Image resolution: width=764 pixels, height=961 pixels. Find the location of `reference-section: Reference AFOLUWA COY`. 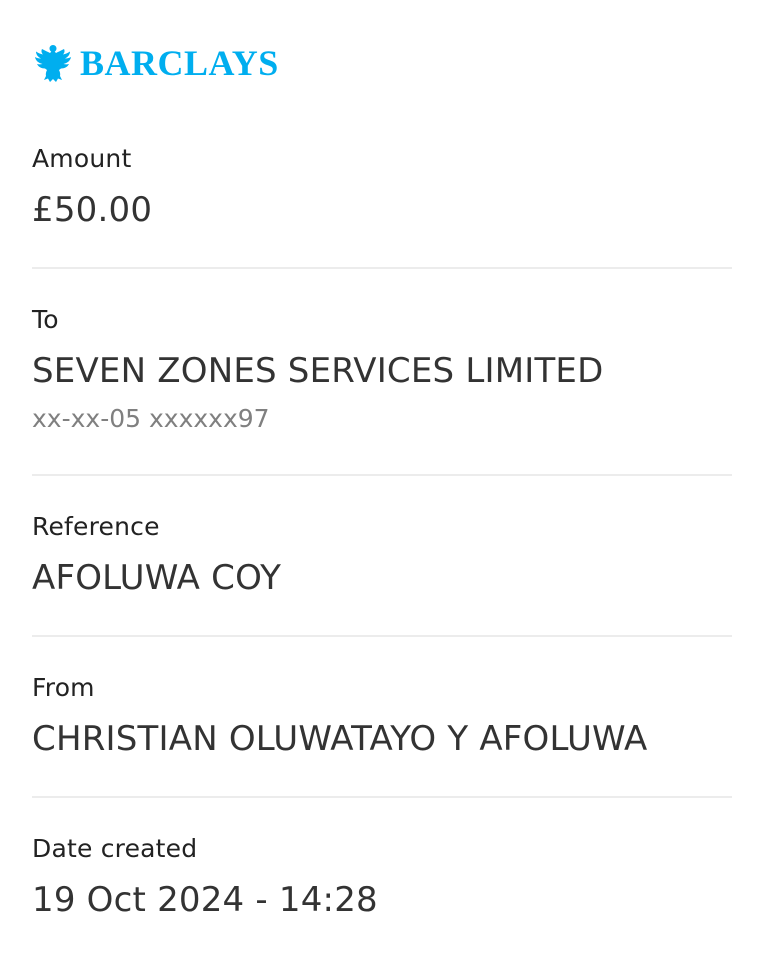

reference-section: Reference AFOLUWA COY is located at coordinates (382, 554).